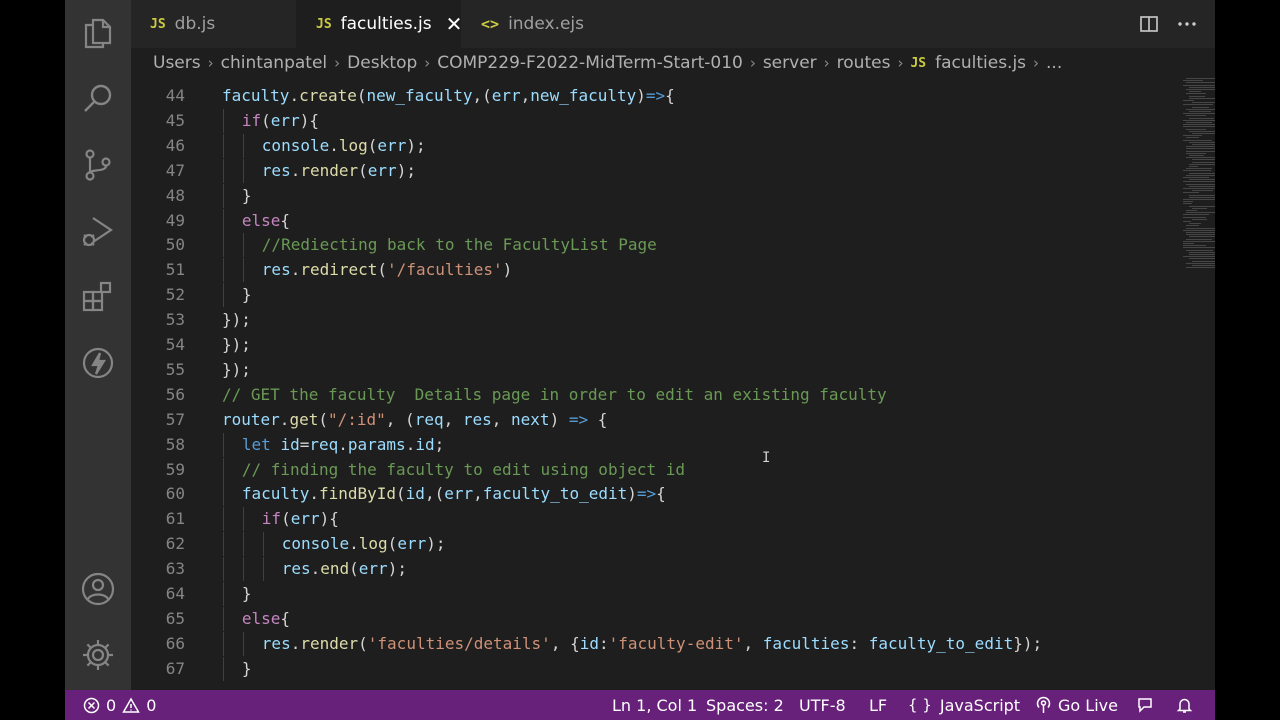 The width and height of the screenshot is (1280, 720). I want to click on code-text: router.get("/:id", (req, res, next) => {, so click(415, 419).